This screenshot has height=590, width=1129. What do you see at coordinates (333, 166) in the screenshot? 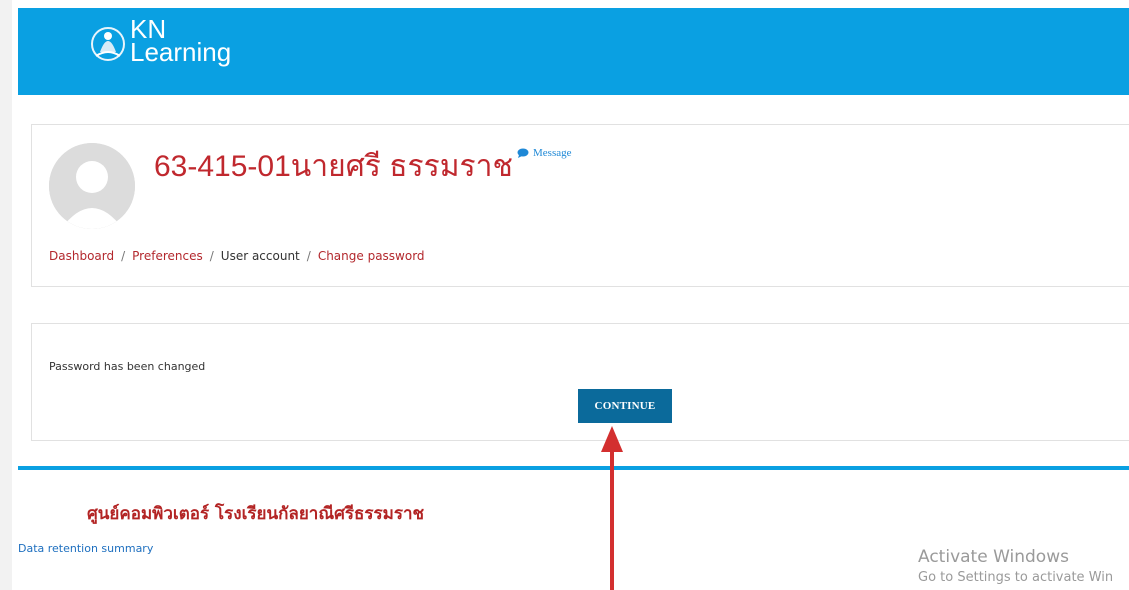
I see `page-title: 63-415-01นายศรี ธรรมราช` at bounding box center [333, 166].